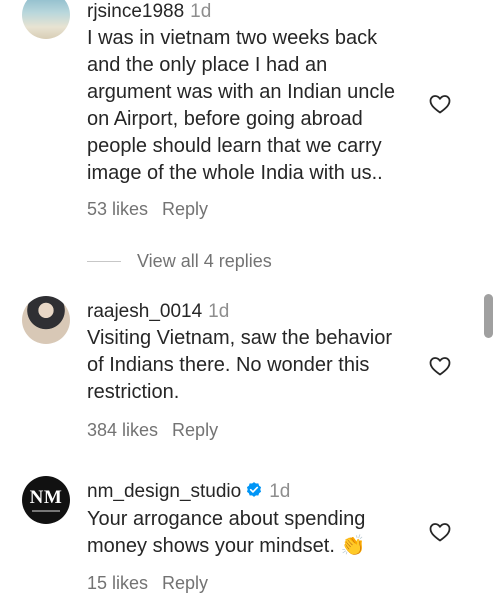 The width and height of the screenshot is (496, 594). What do you see at coordinates (239, 338) in the screenshot?
I see `comment-line: Visiting Vietnam, saw the behavior` at bounding box center [239, 338].